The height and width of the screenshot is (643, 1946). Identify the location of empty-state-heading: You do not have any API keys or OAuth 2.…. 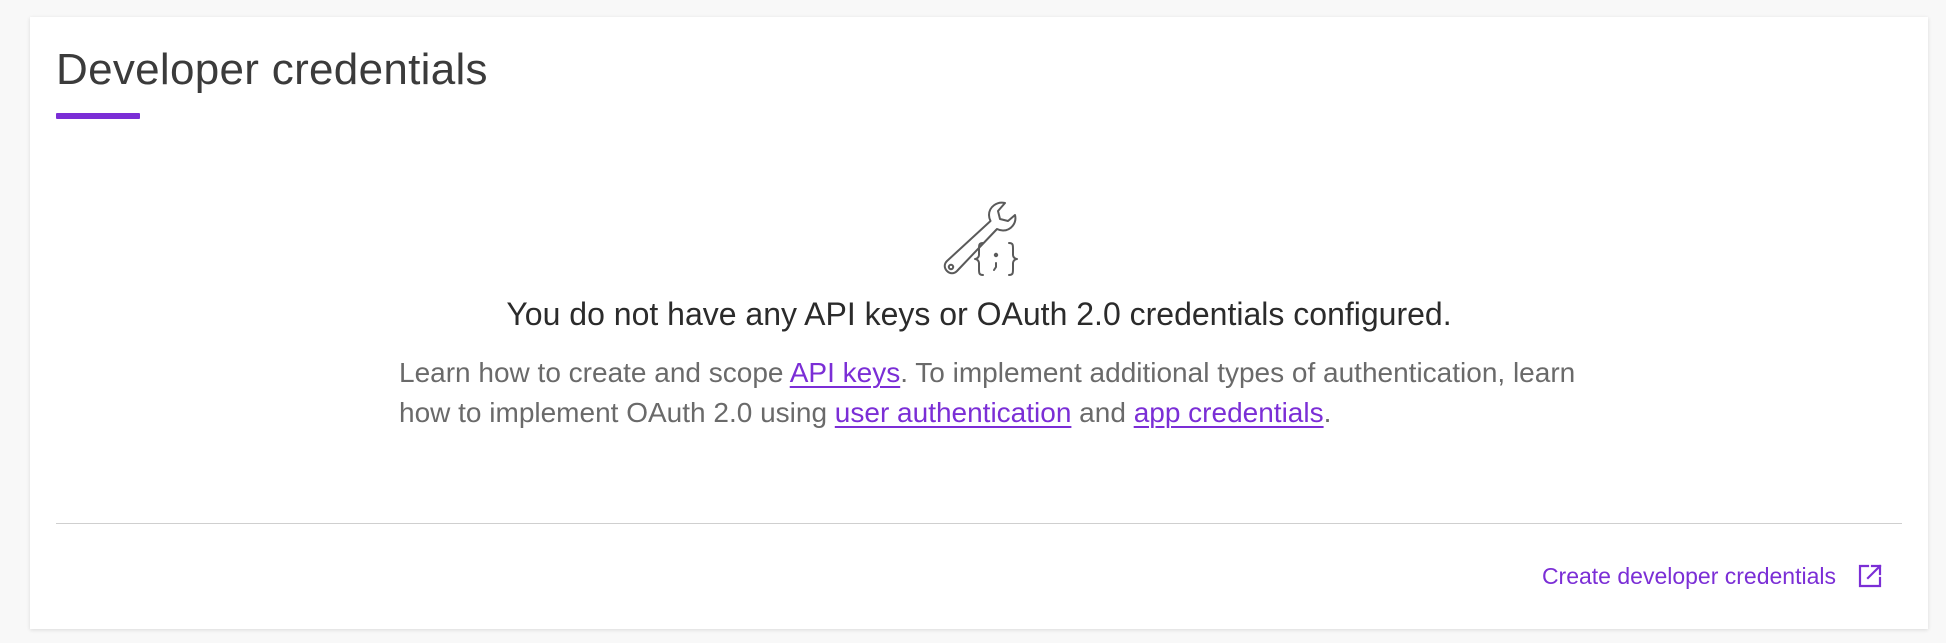
(979, 314).